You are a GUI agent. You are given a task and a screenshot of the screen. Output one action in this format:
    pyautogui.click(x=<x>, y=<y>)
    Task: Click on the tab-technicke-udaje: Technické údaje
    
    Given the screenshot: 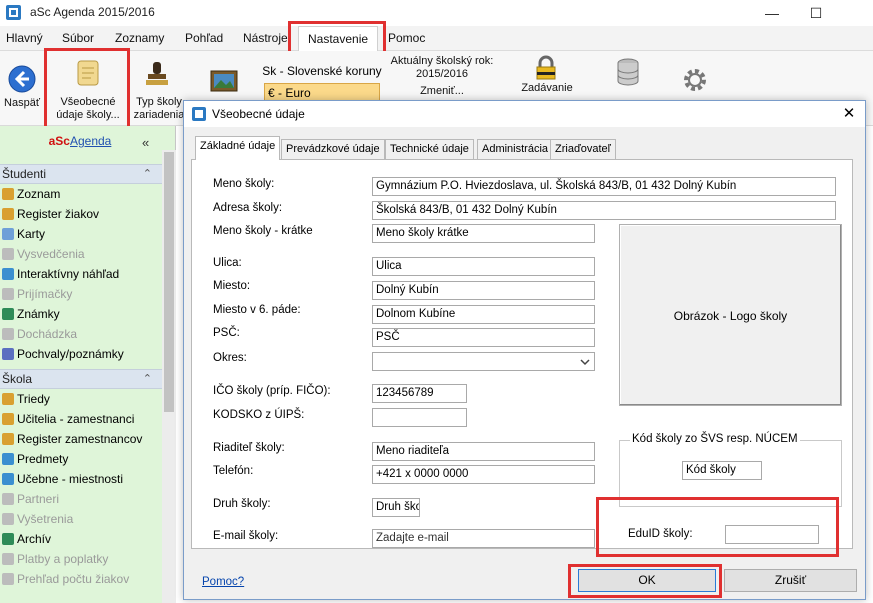 What is the action you would take?
    pyautogui.click(x=429, y=149)
    